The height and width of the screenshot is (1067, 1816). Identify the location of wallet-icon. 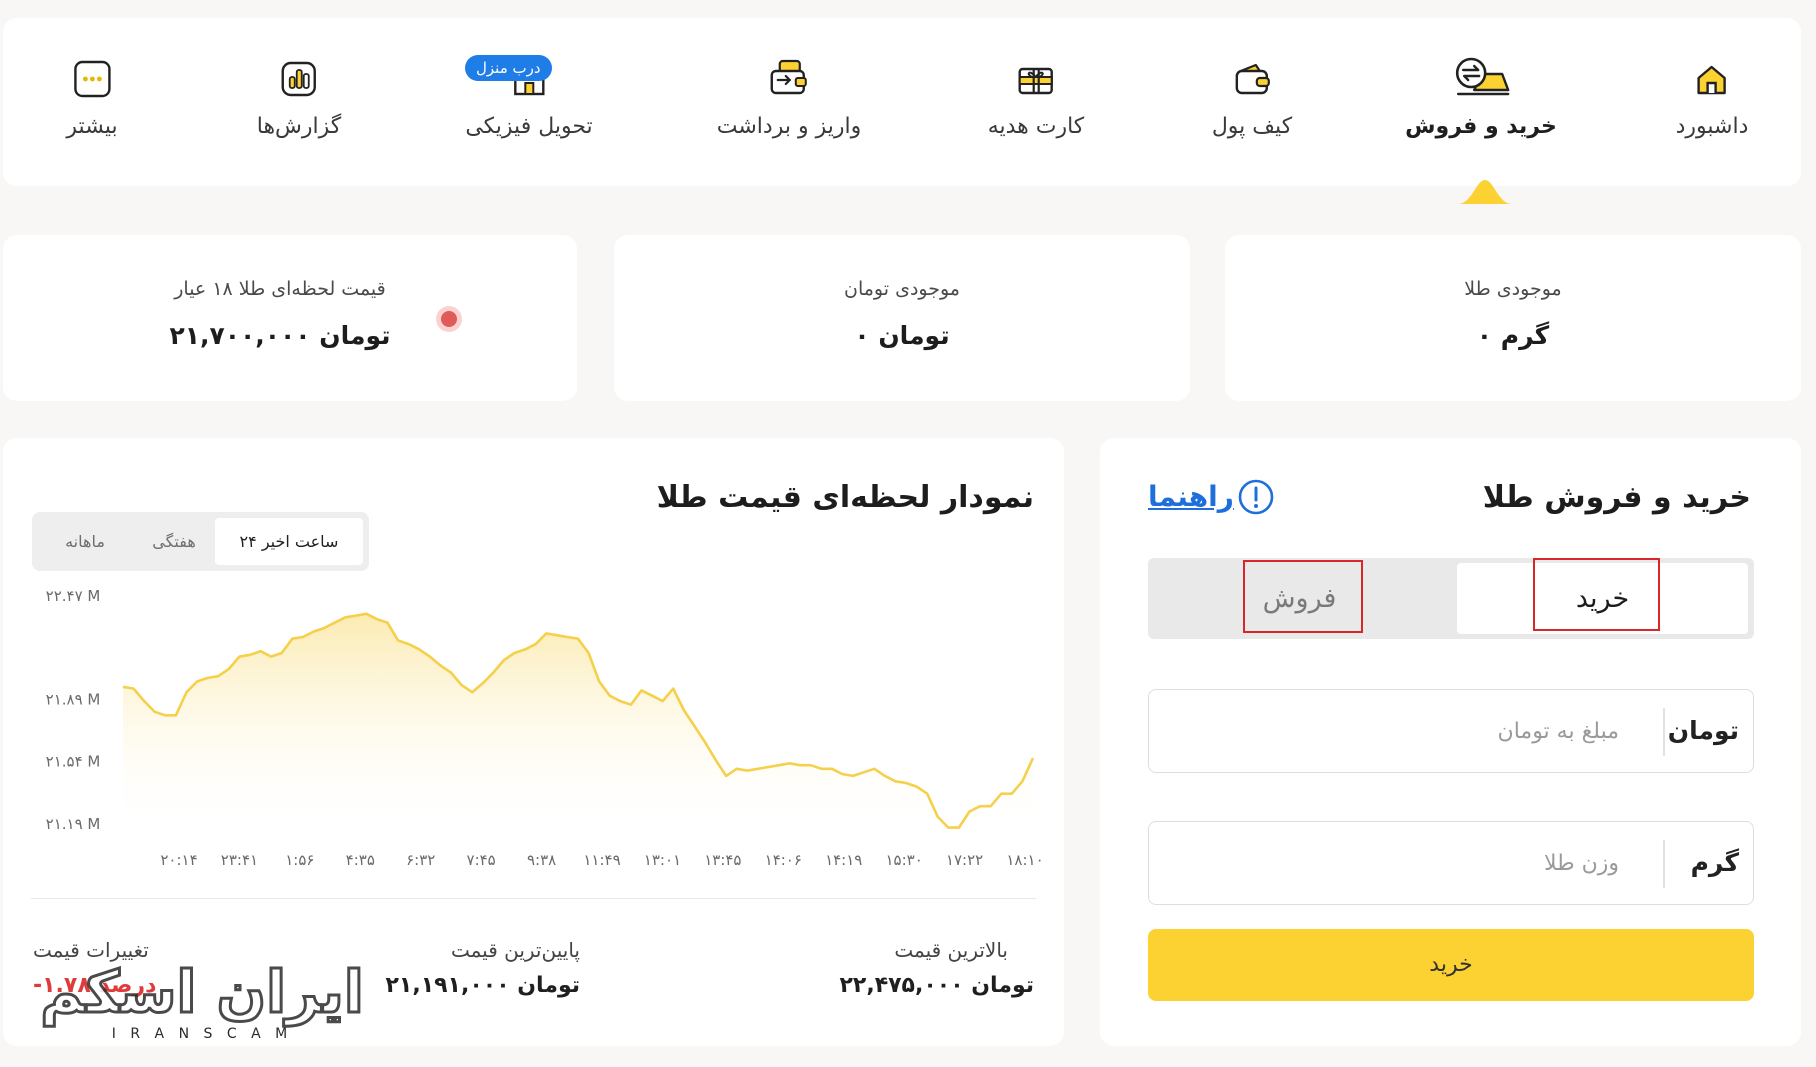
(1253, 79).